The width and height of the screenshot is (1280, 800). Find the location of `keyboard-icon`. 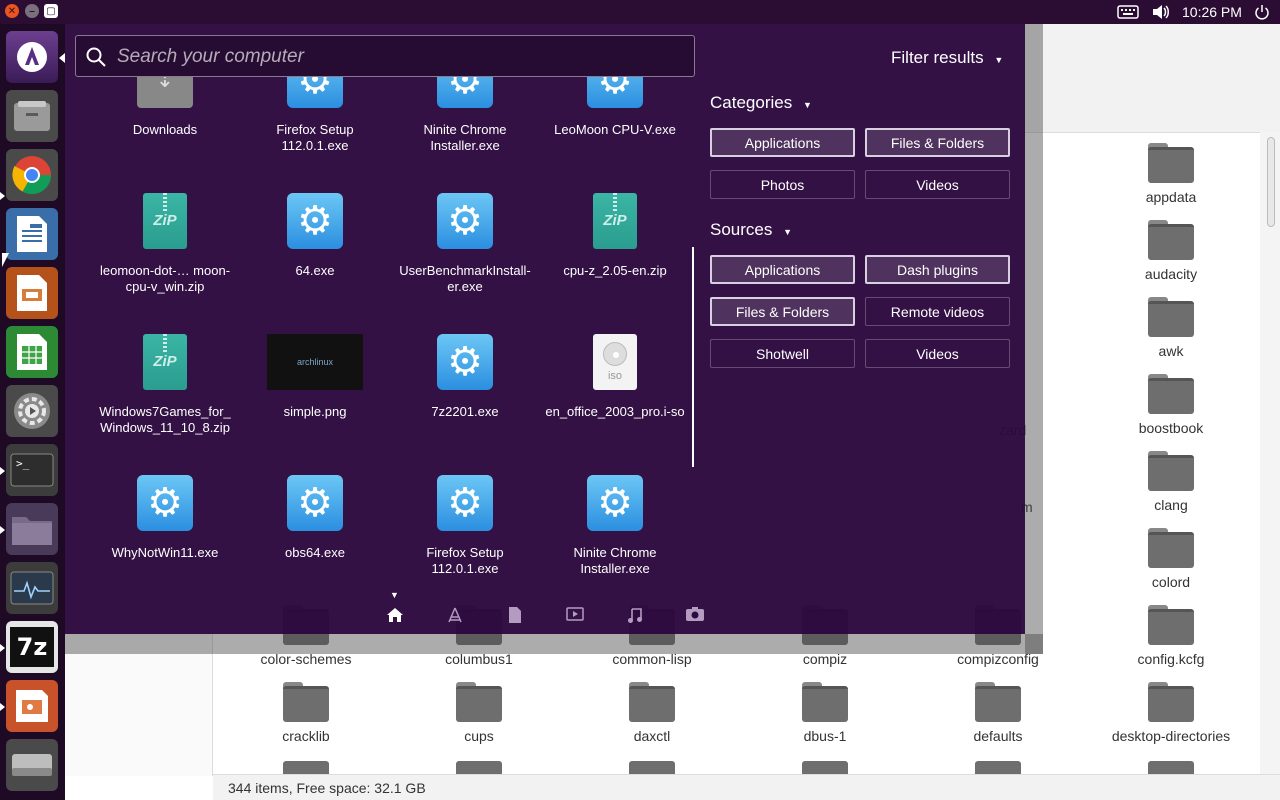

keyboard-icon is located at coordinates (1128, 12).